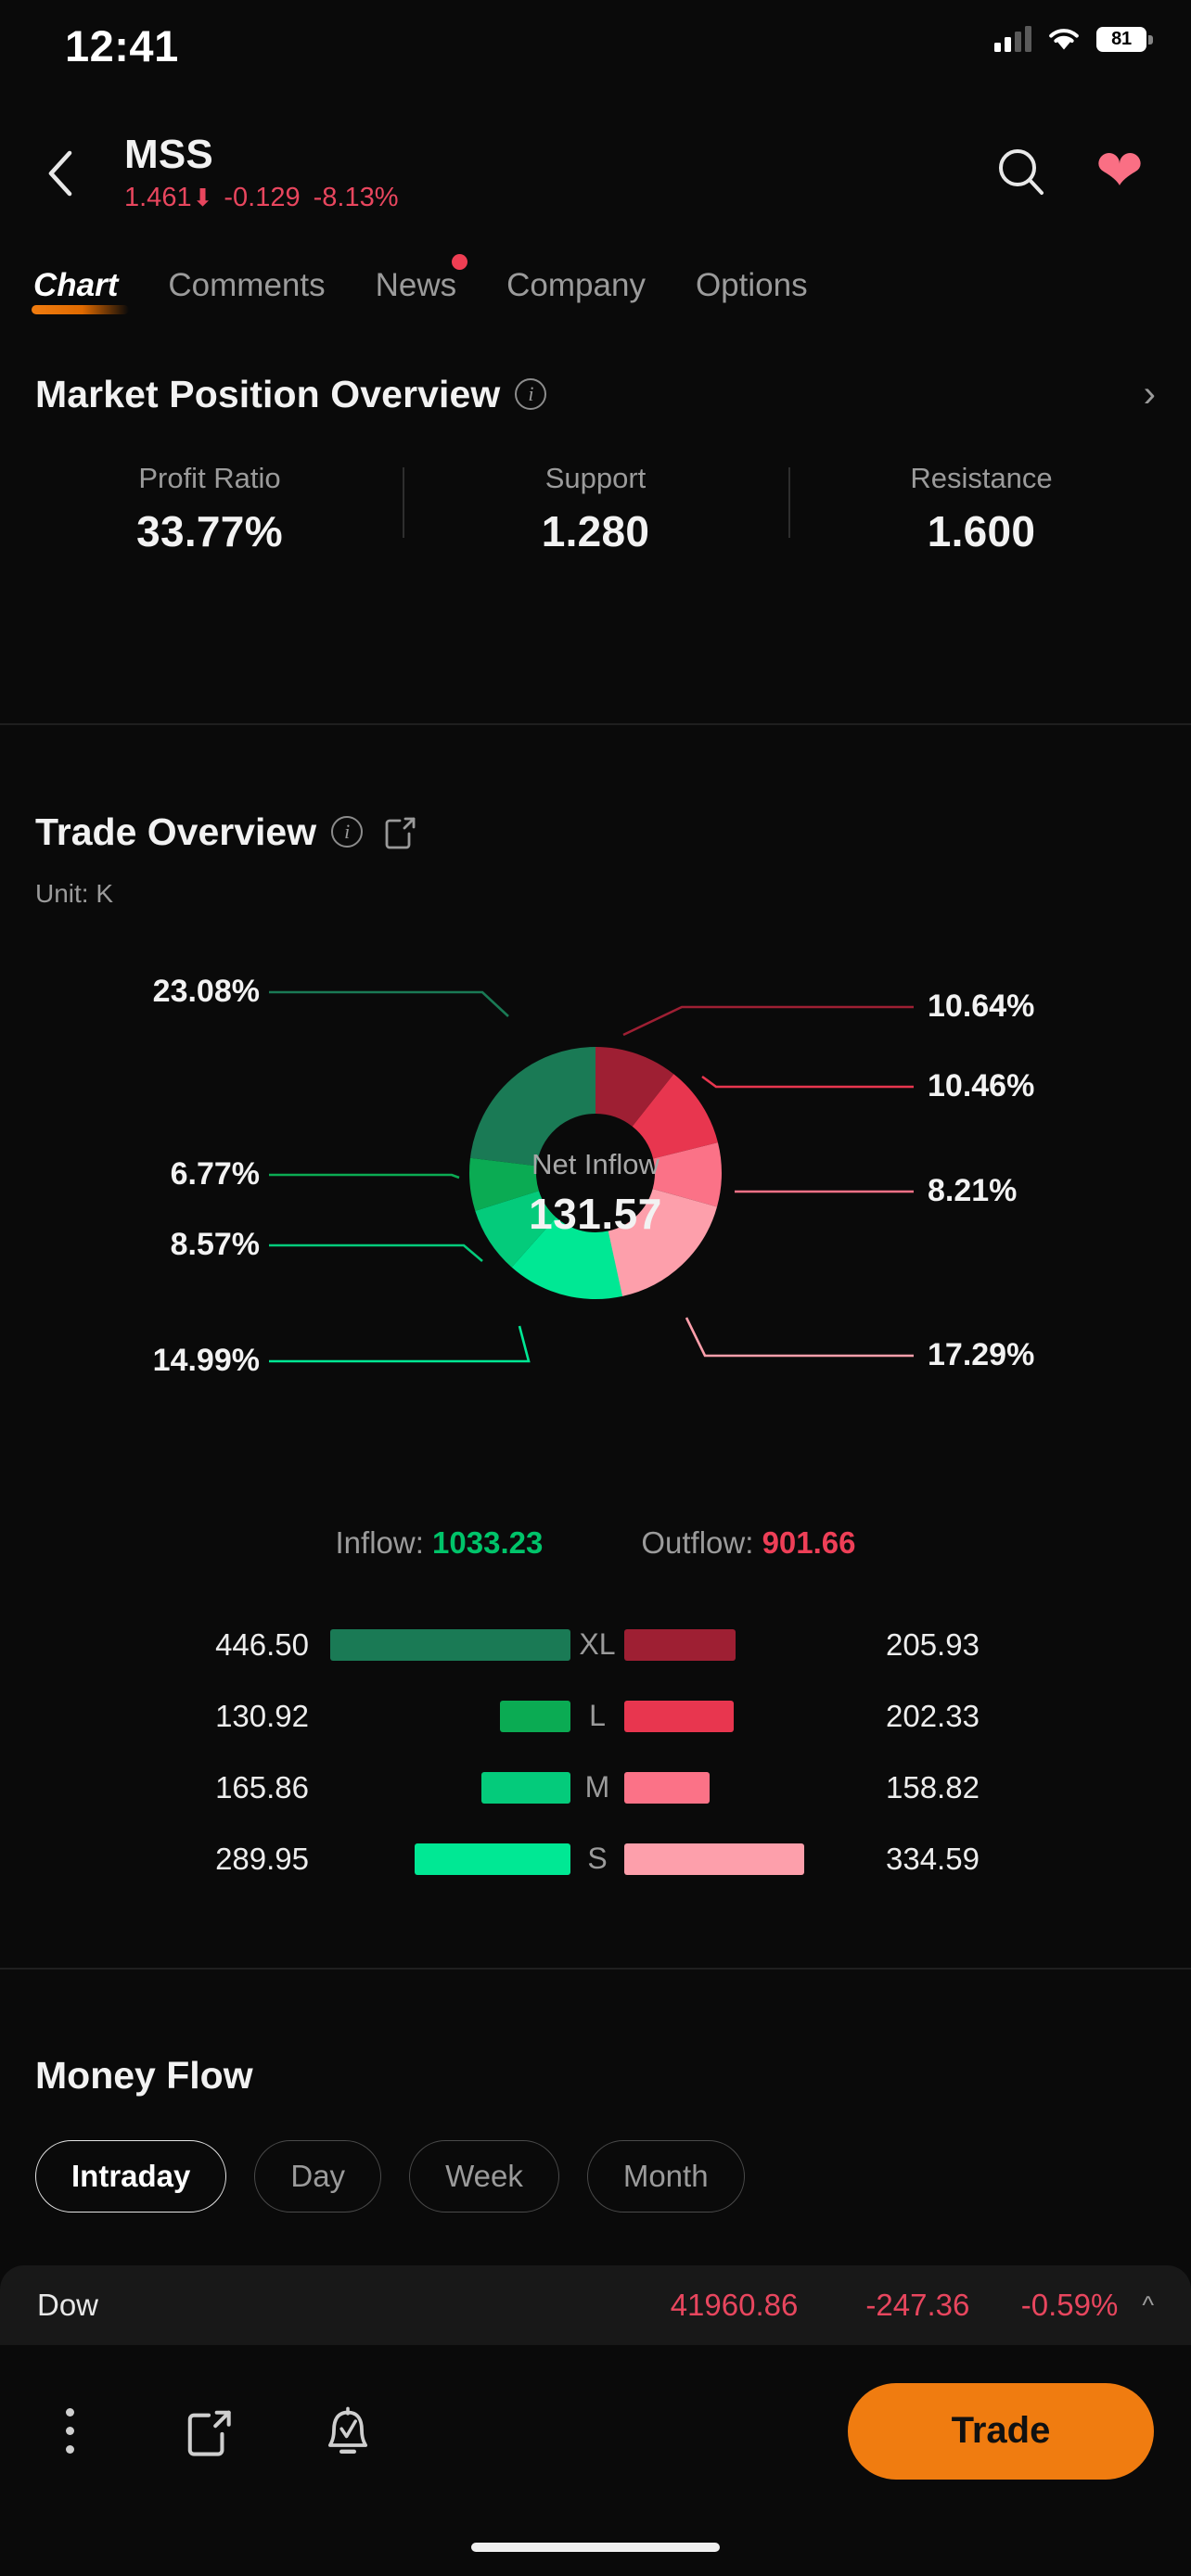  I want to click on stat-value: 1.280, so click(595, 531).